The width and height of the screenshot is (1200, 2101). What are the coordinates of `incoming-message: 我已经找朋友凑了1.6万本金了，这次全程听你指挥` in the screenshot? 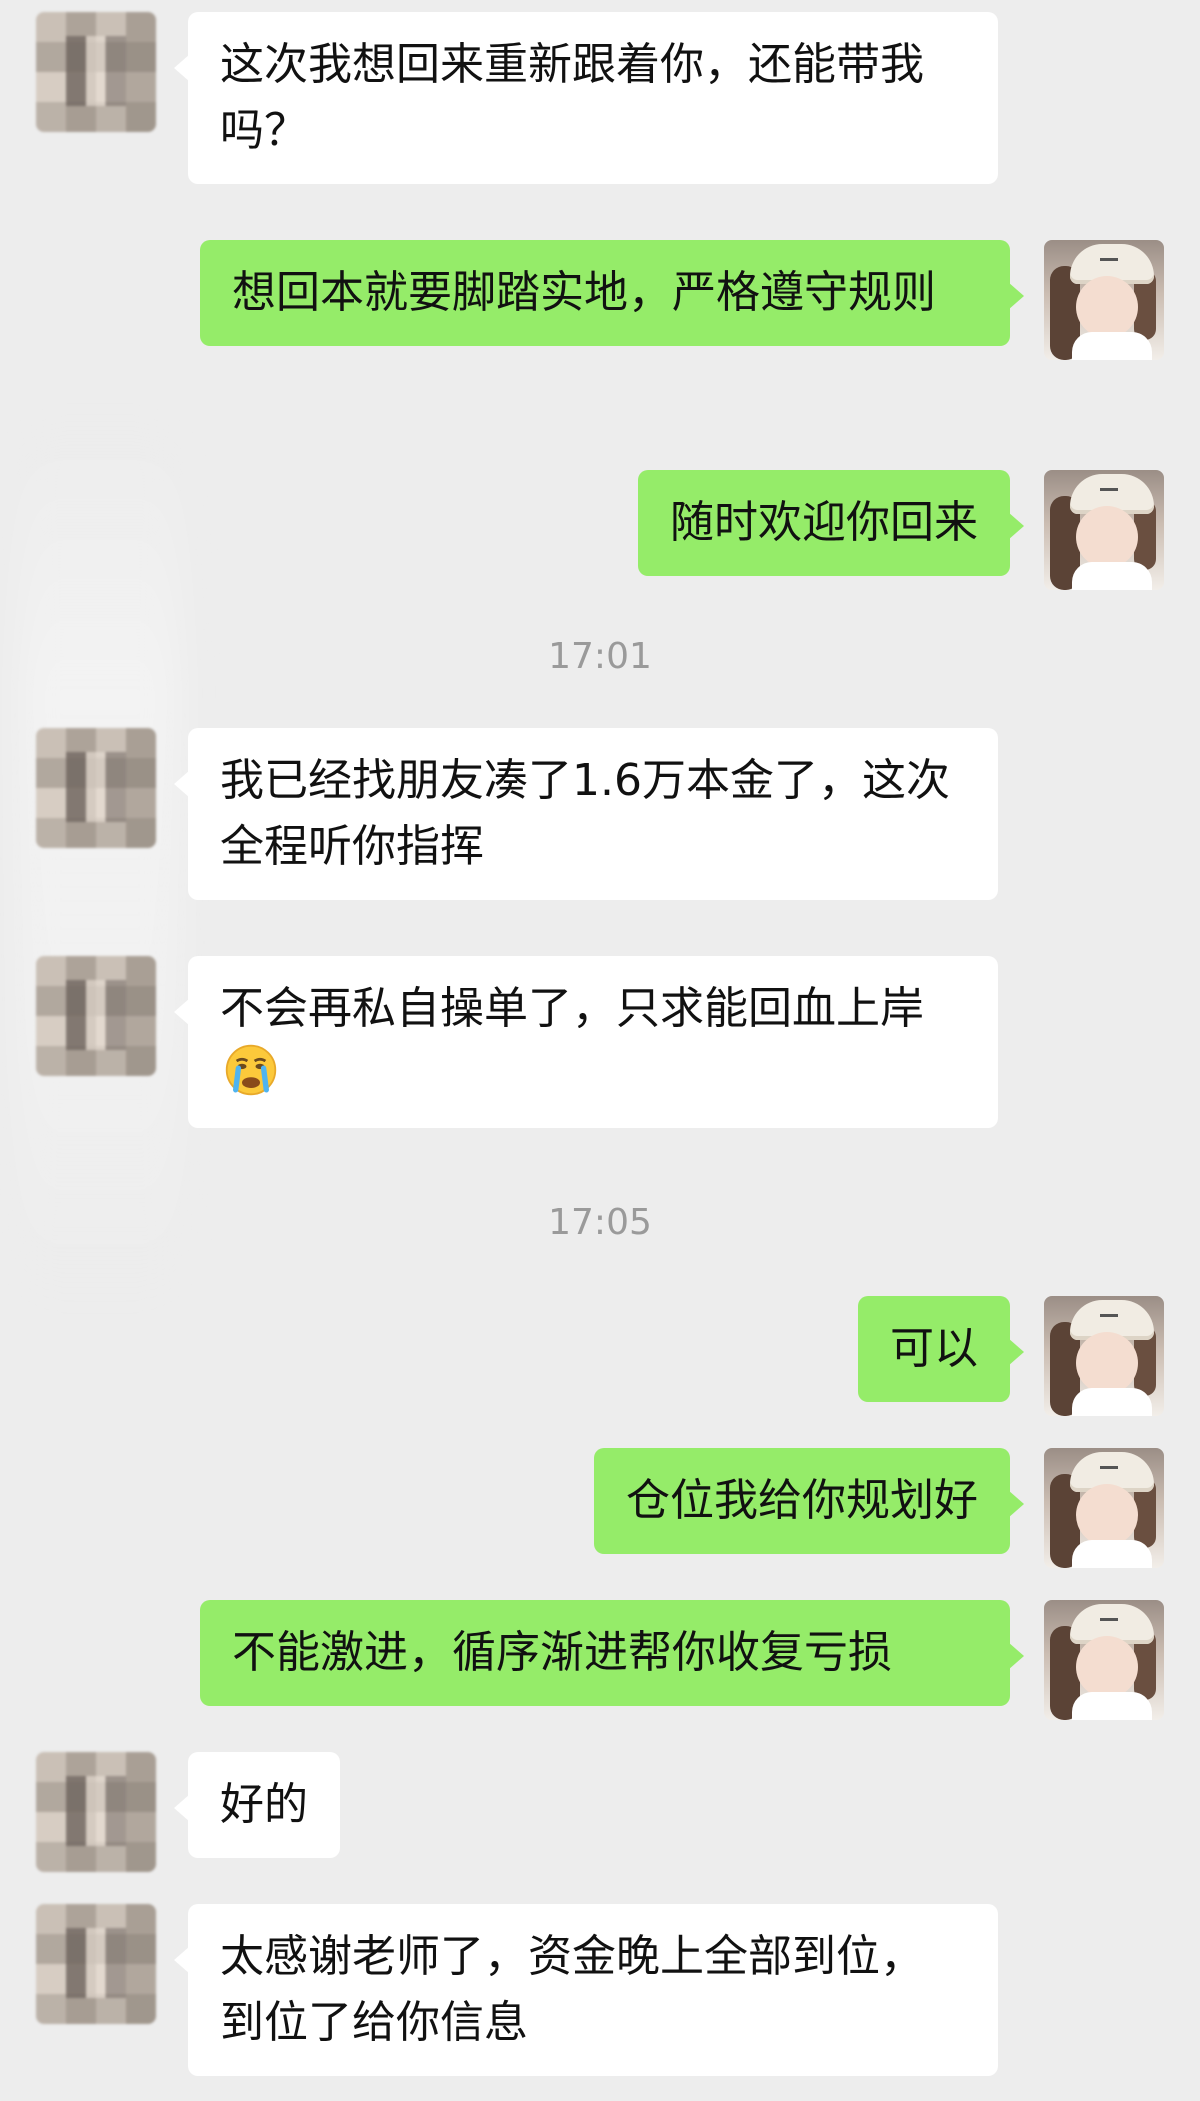 It's located at (586, 814).